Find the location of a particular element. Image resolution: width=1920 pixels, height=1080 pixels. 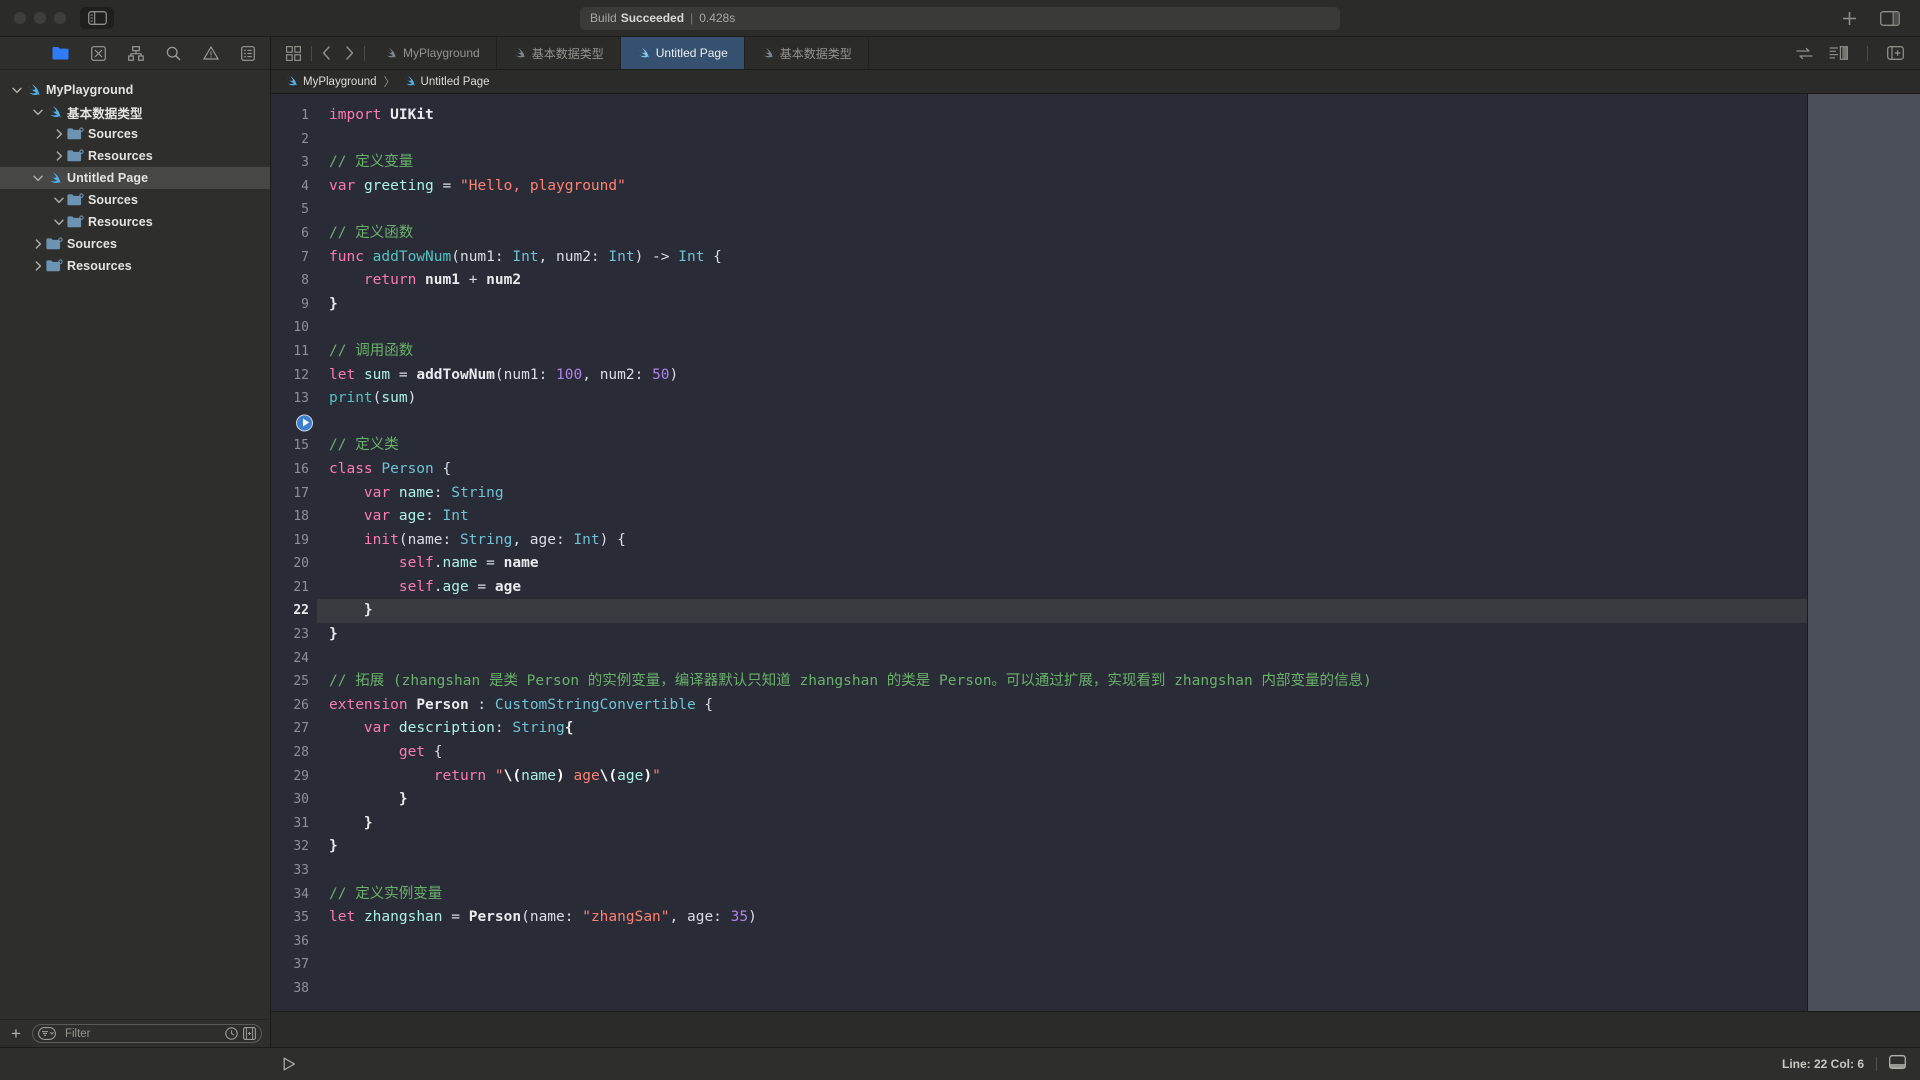

code-line: print(sum) is located at coordinates (1062, 399).